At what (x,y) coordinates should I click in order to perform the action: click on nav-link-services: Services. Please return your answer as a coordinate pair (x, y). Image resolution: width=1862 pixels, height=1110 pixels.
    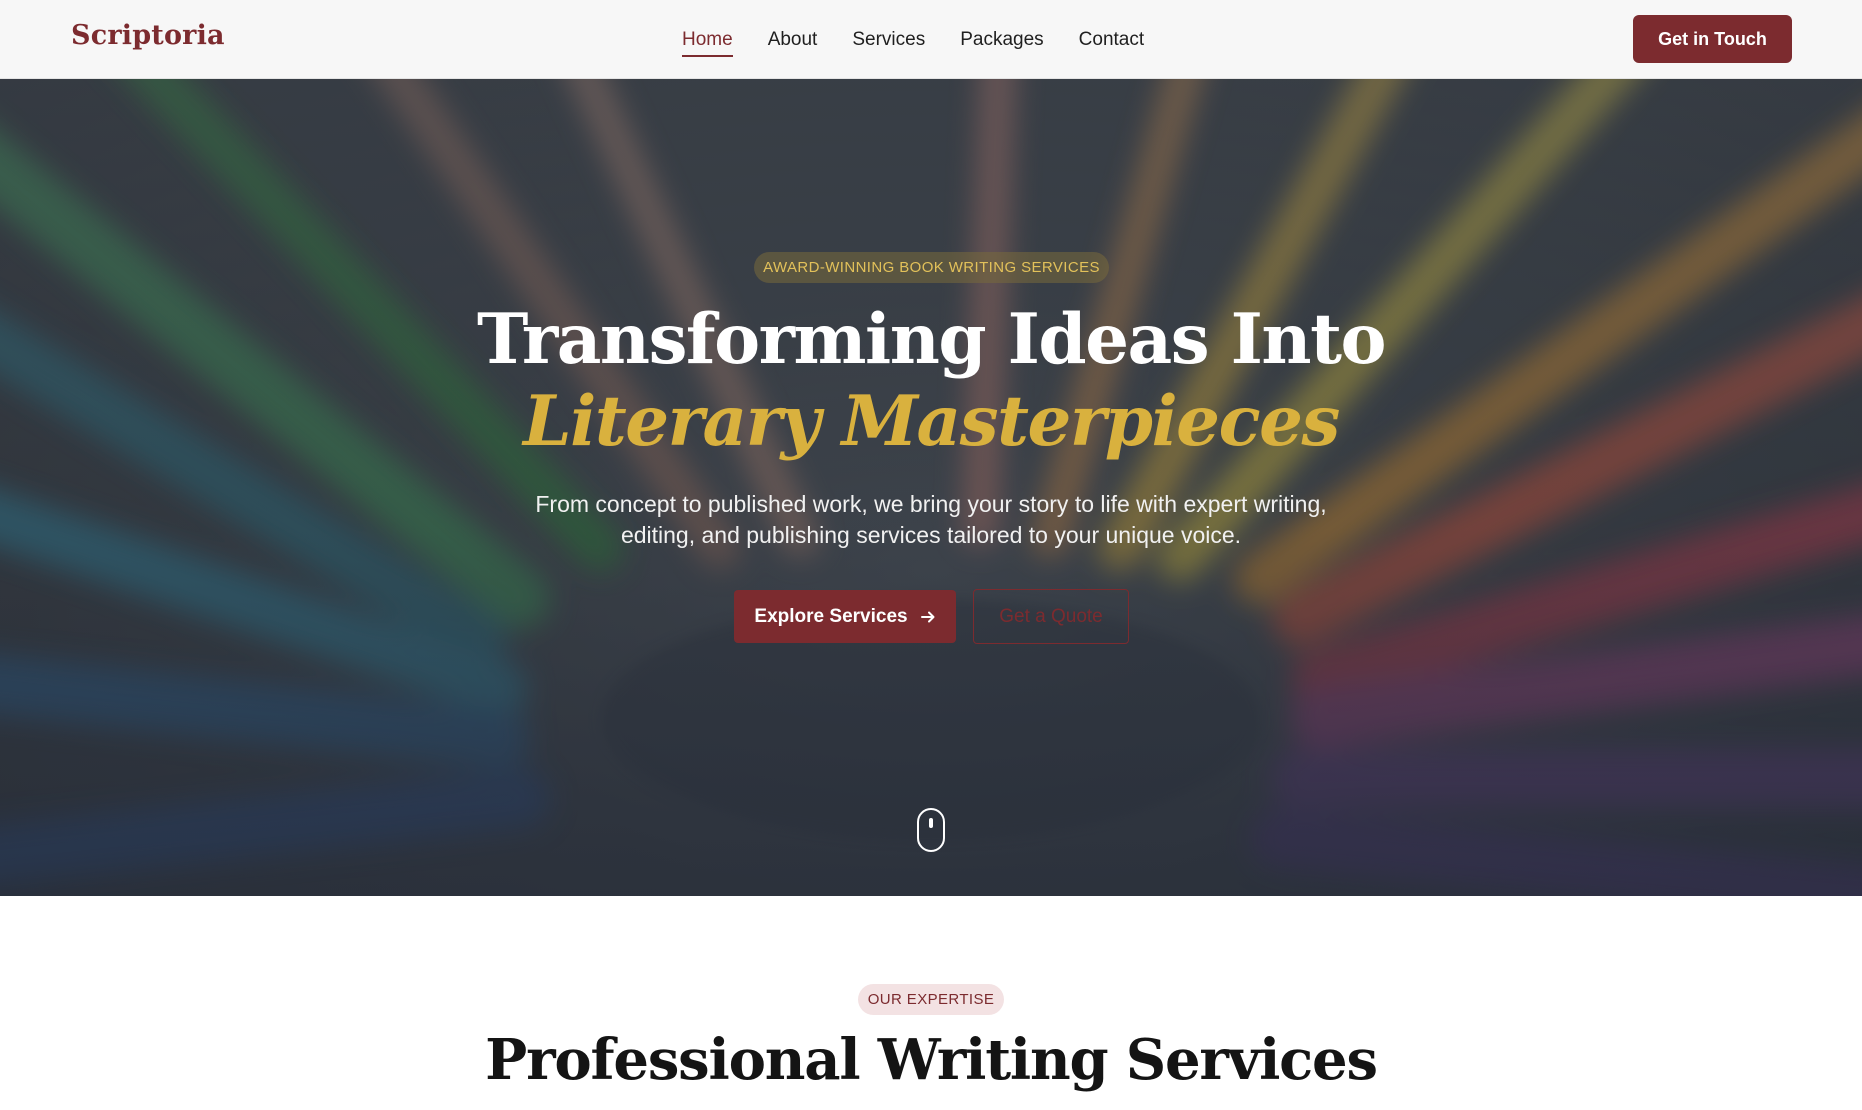
    Looking at the image, I should click on (888, 40).